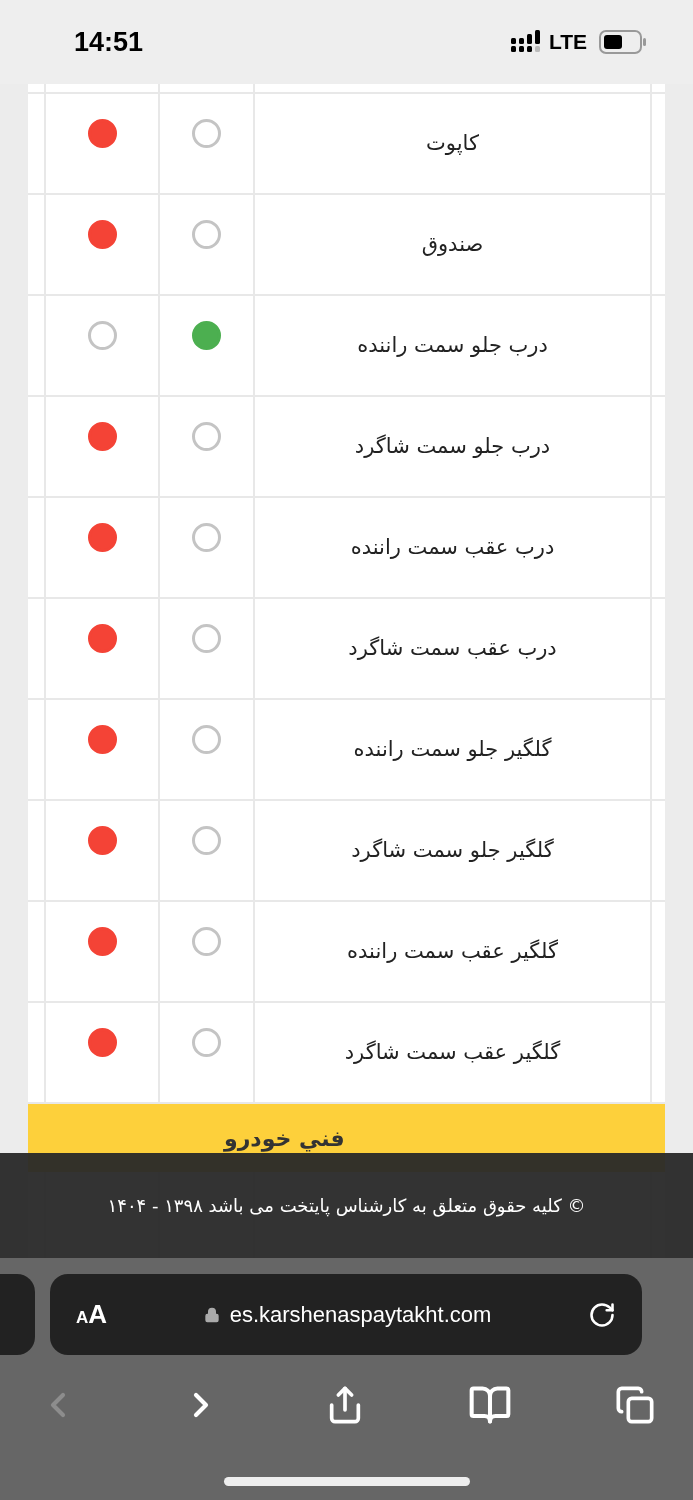 Image resolution: width=693 pixels, height=1500 pixels. Describe the element at coordinates (284, 1139) in the screenshot. I see `section-title: فني خودرو` at that location.